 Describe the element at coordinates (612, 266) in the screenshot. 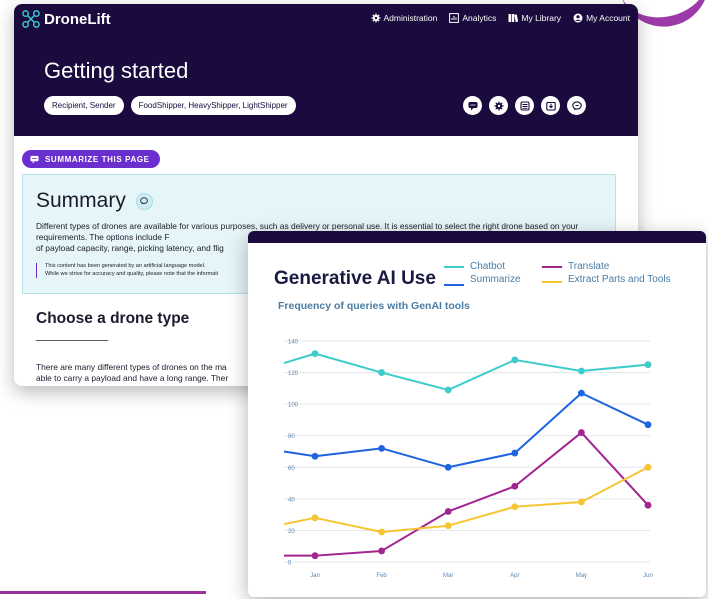

I see `legend-item-translate: Translate` at that location.